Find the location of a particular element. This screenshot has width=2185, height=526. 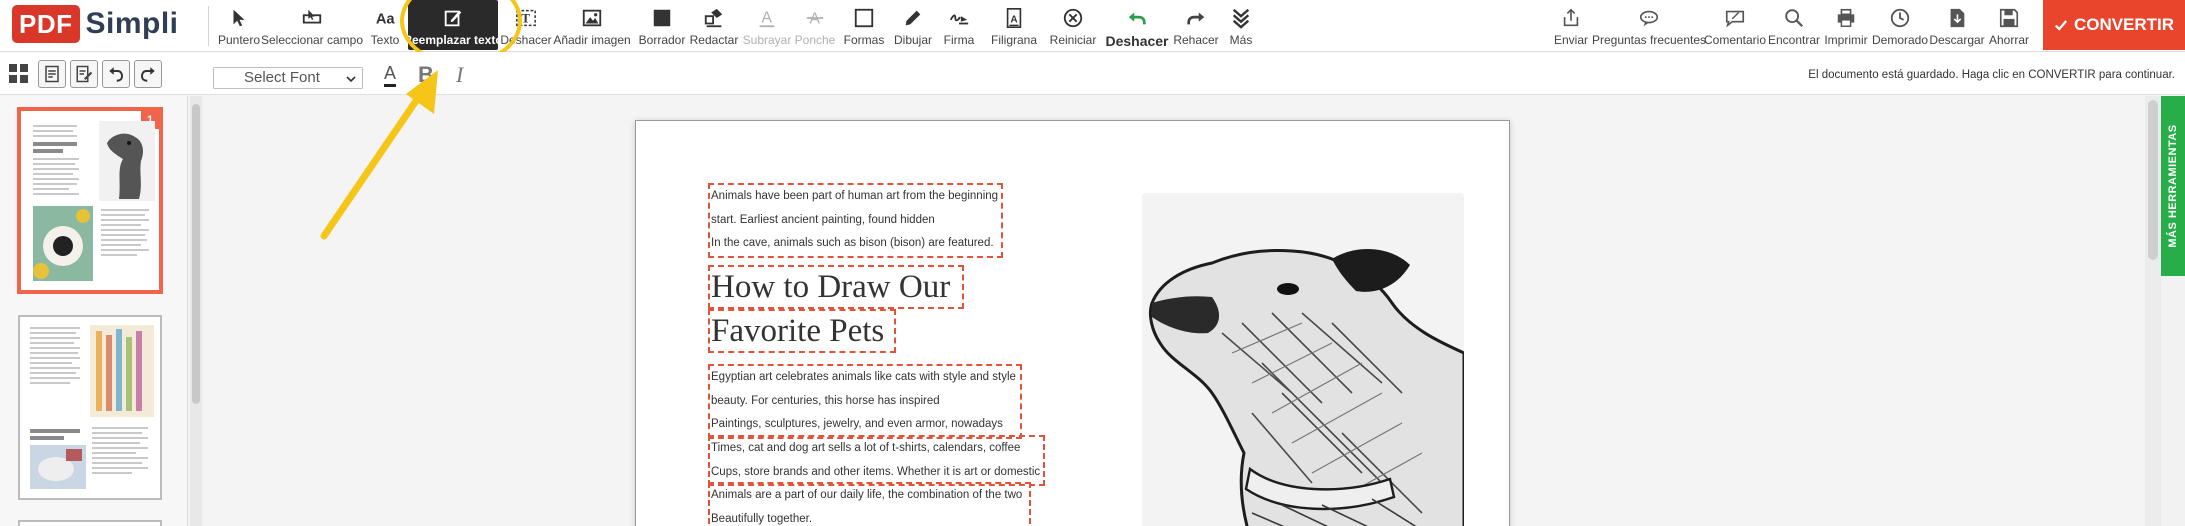

tool-label: Demorado is located at coordinates (1900, 40).